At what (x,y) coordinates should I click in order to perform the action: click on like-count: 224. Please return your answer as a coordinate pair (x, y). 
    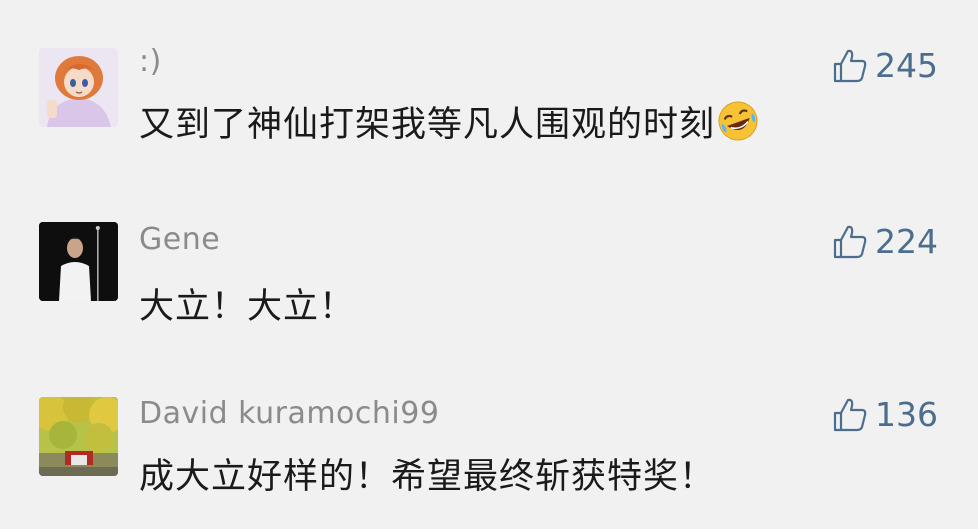
    Looking at the image, I should click on (906, 241).